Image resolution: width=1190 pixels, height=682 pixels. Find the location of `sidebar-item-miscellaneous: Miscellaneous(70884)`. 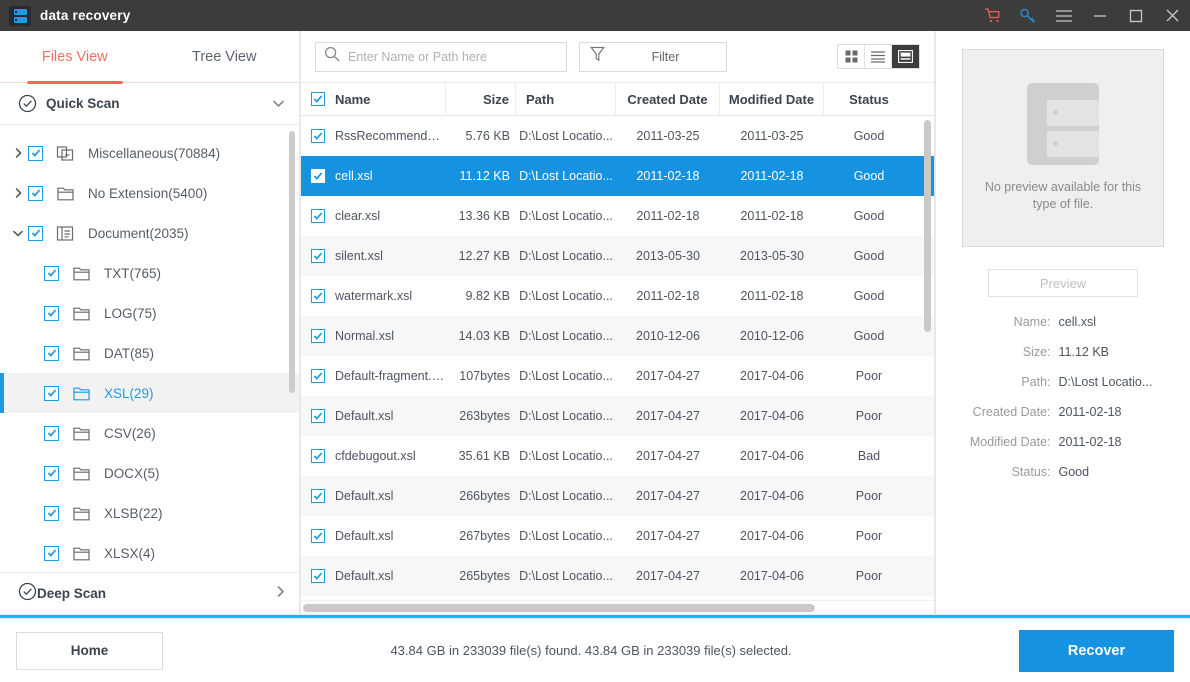

sidebar-item-miscellaneous: Miscellaneous(70884) is located at coordinates (149, 153).